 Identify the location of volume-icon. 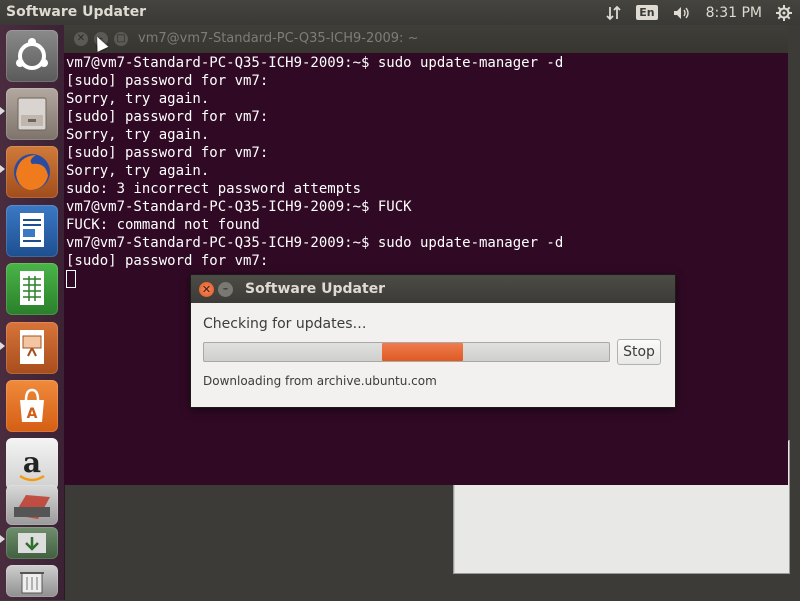
(682, 13).